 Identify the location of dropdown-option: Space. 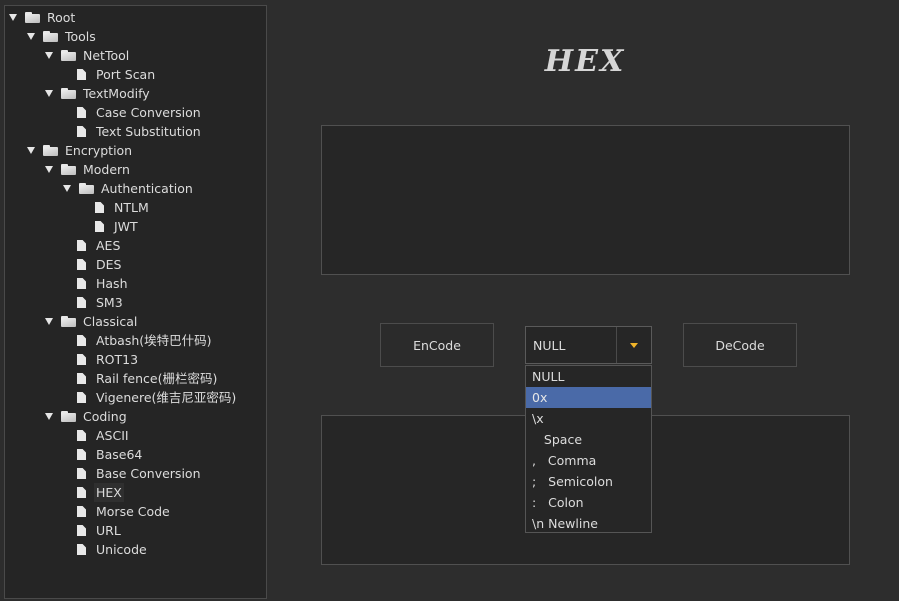
(588, 439).